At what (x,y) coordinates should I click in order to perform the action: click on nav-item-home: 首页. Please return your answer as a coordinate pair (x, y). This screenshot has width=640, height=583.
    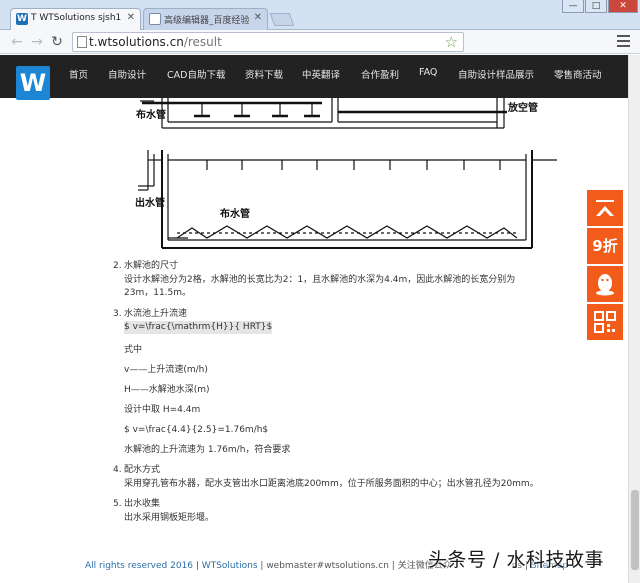
    Looking at the image, I should click on (78, 74).